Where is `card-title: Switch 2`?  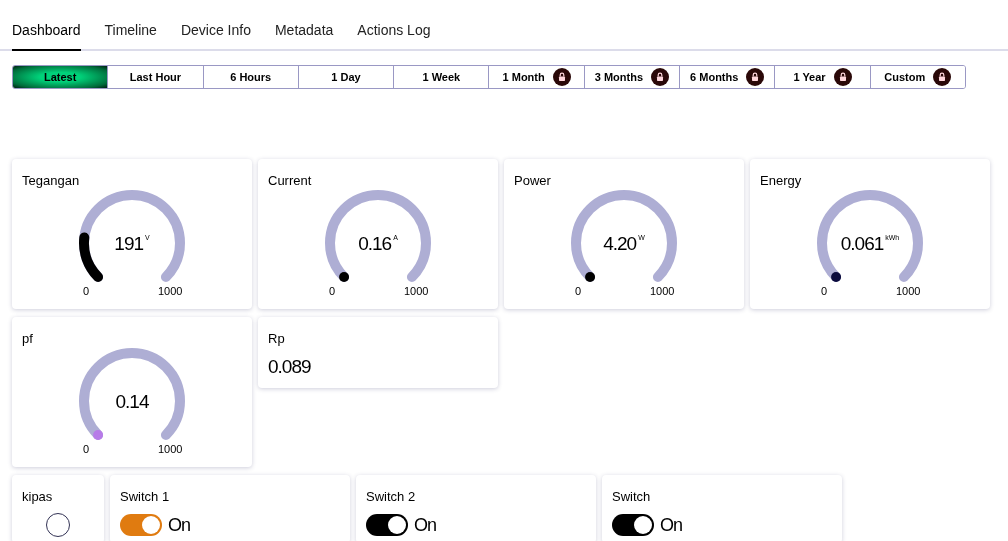 card-title: Switch 2 is located at coordinates (391, 497).